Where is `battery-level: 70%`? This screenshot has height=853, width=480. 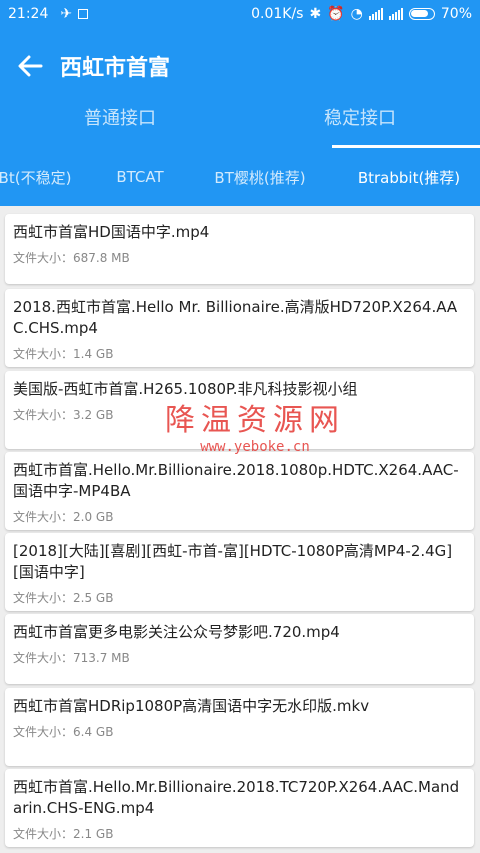
battery-level: 70% is located at coordinates (456, 14).